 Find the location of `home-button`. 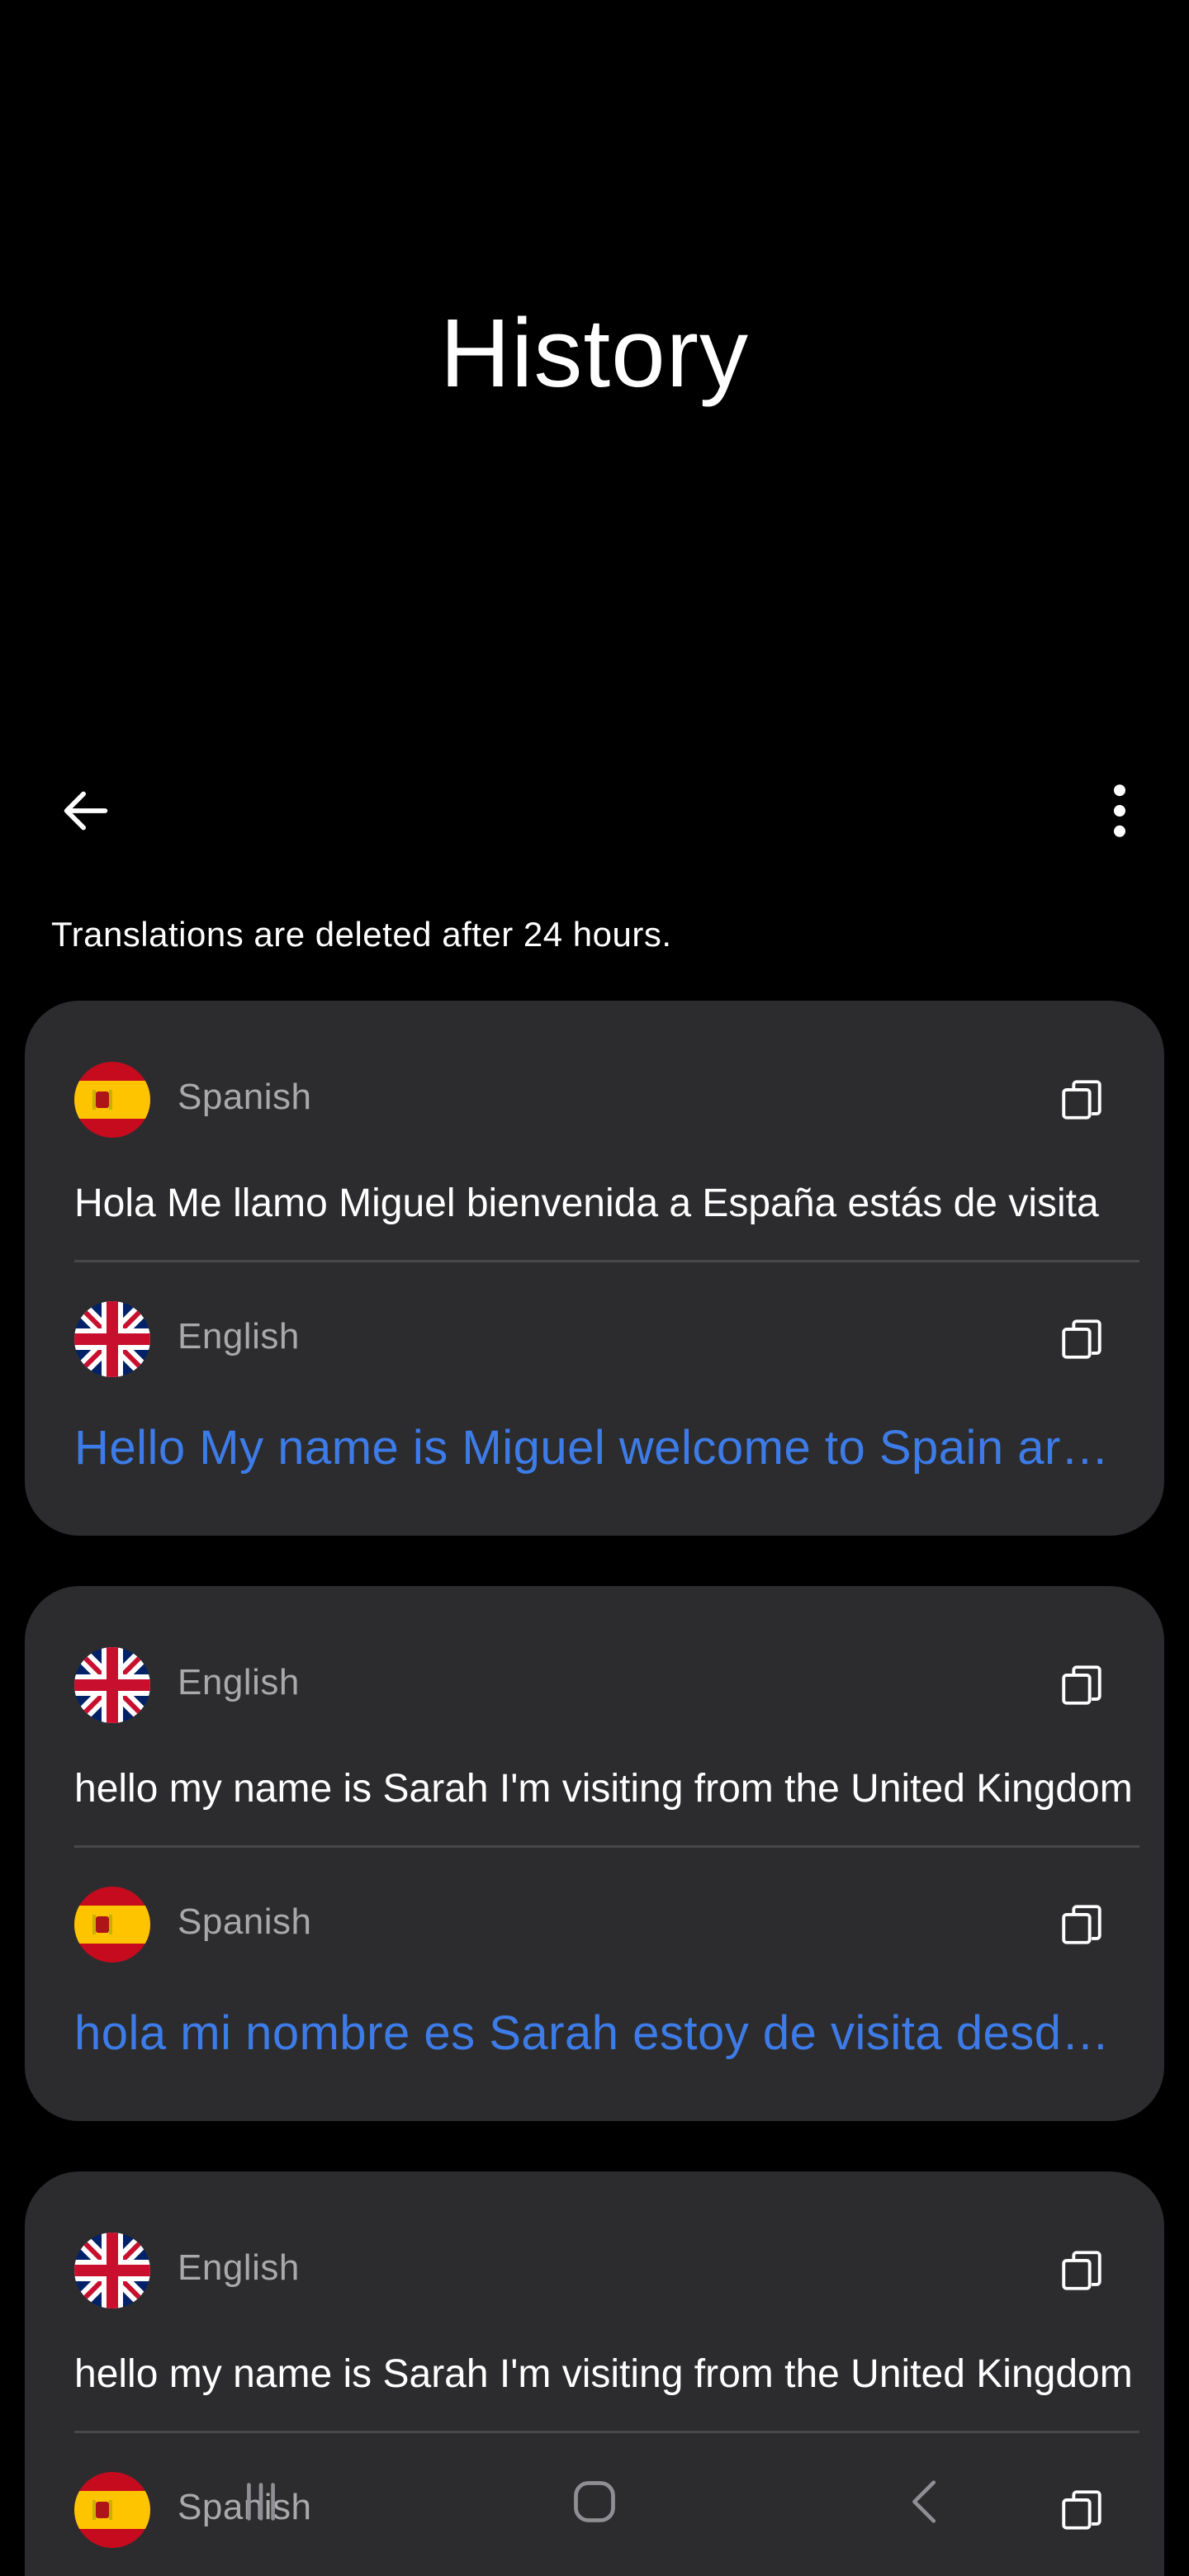

home-button is located at coordinates (594, 2501).